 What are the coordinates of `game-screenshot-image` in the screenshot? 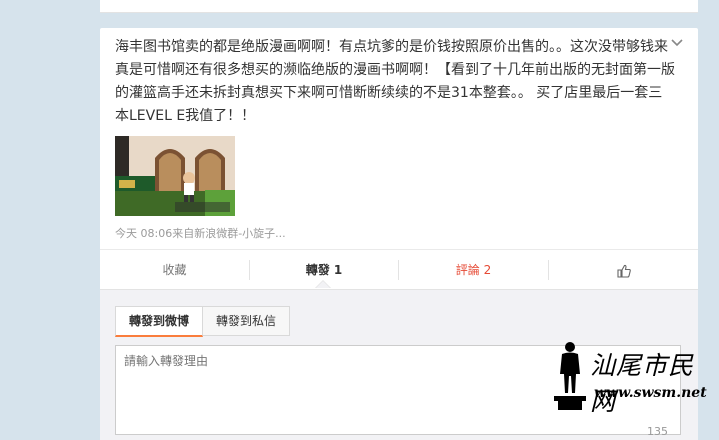 It's located at (175, 176).